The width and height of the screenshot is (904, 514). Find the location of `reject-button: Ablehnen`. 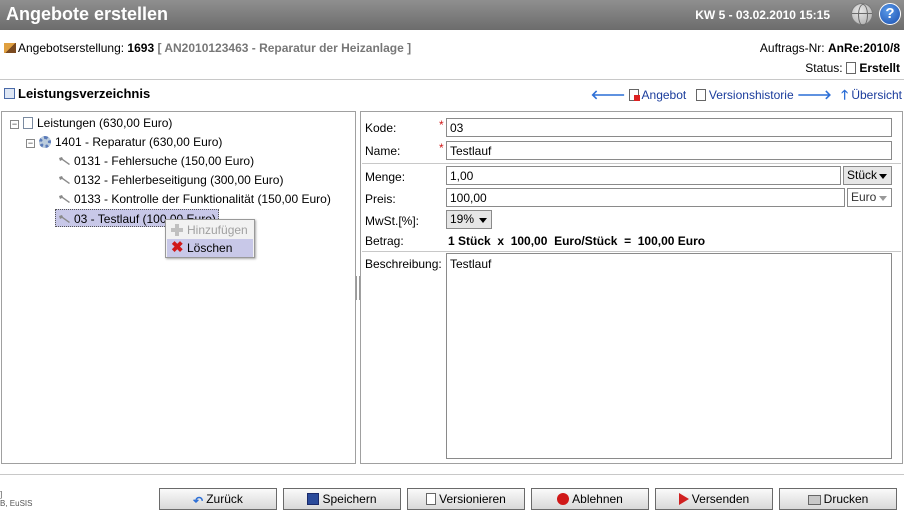

reject-button: Ablehnen is located at coordinates (590, 499).